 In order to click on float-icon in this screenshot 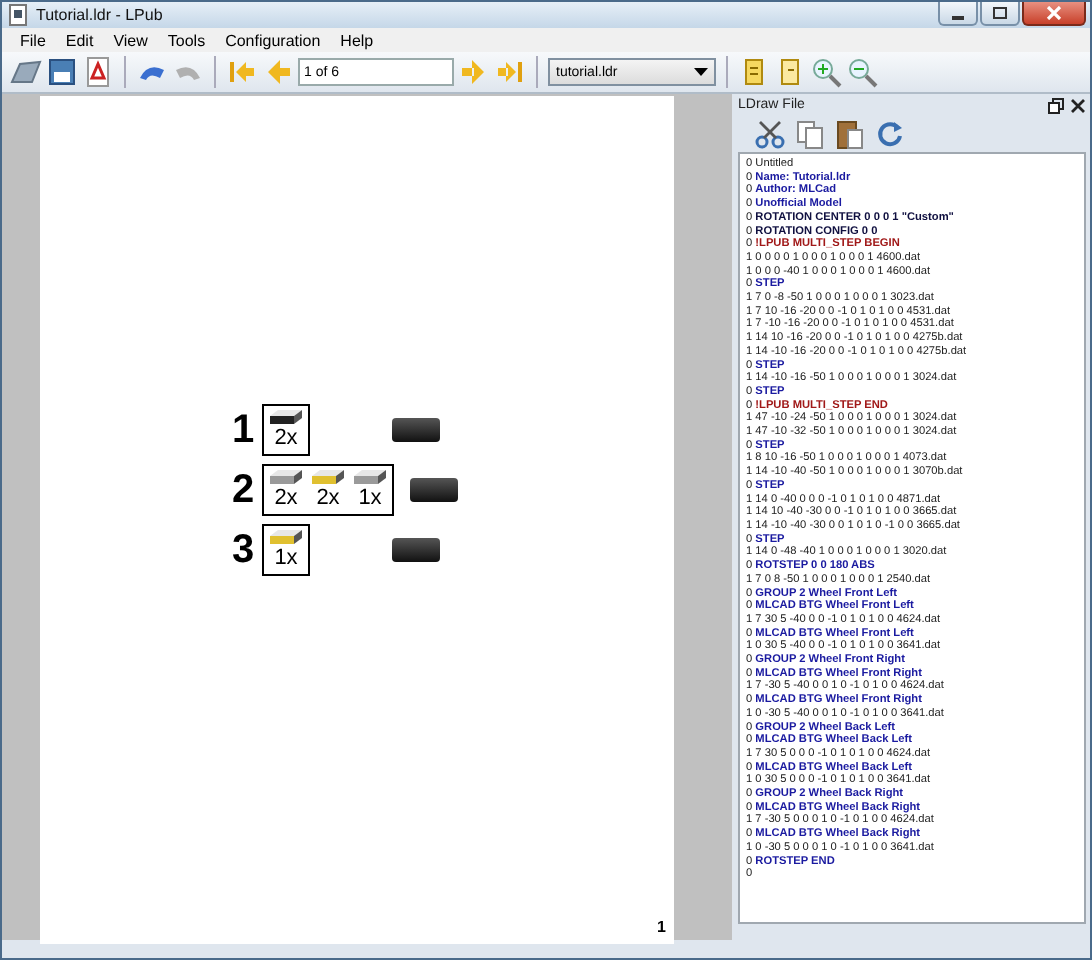, I will do `click(1056, 105)`.